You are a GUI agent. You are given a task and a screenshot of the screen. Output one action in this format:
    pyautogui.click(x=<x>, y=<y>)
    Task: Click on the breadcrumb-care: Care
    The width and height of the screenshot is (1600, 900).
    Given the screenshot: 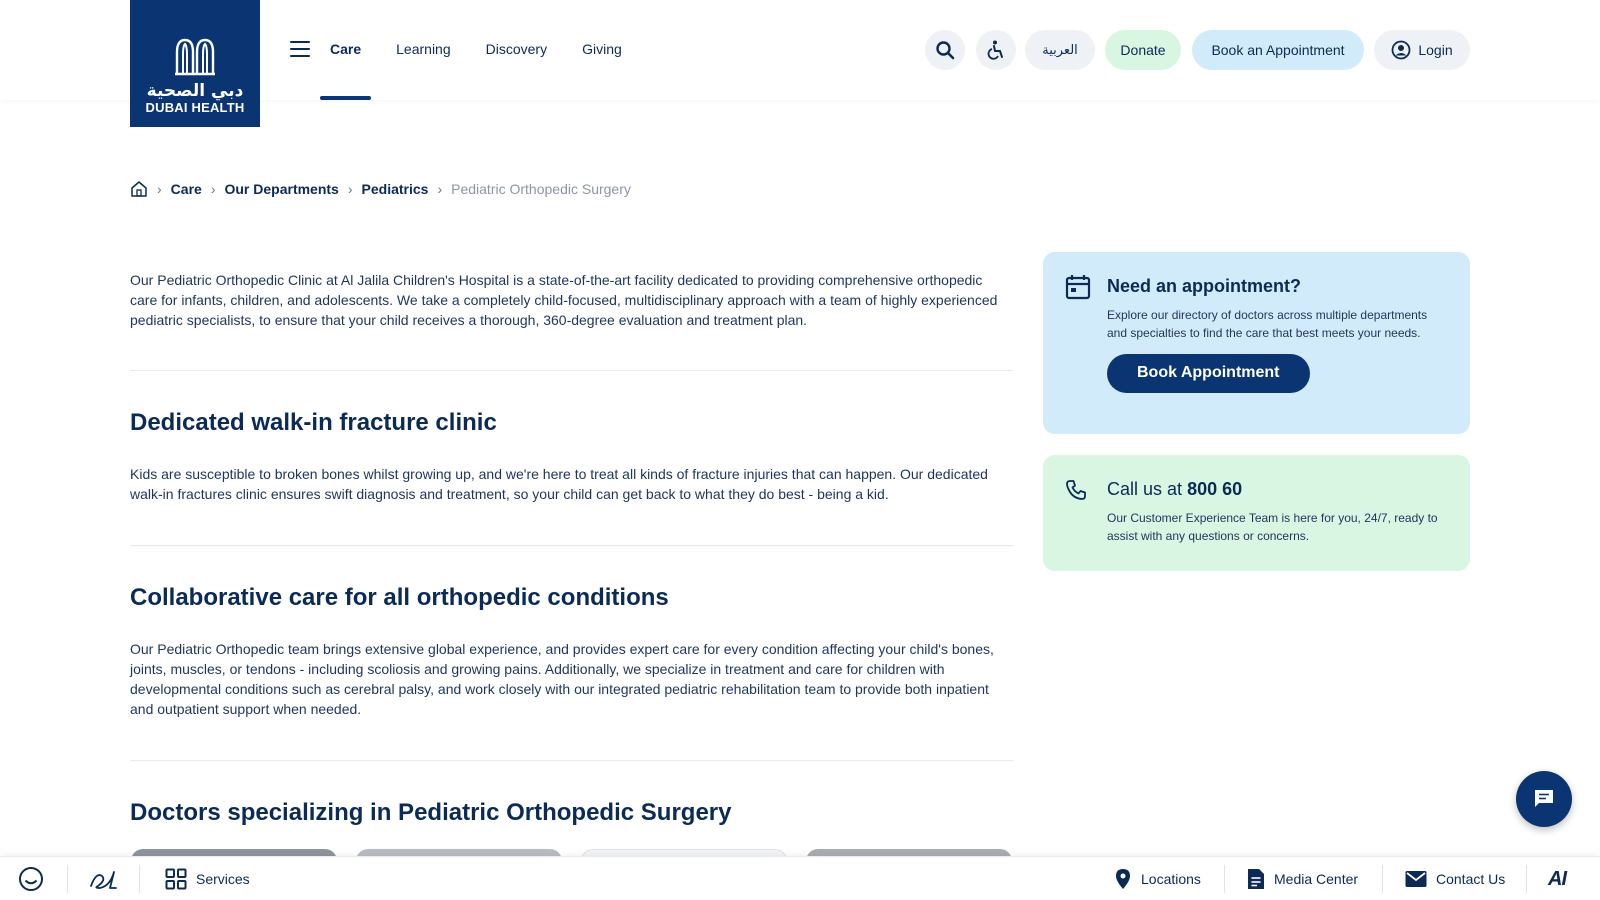 What is the action you would take?
    pyautogui.click(x=186, y=189)
    